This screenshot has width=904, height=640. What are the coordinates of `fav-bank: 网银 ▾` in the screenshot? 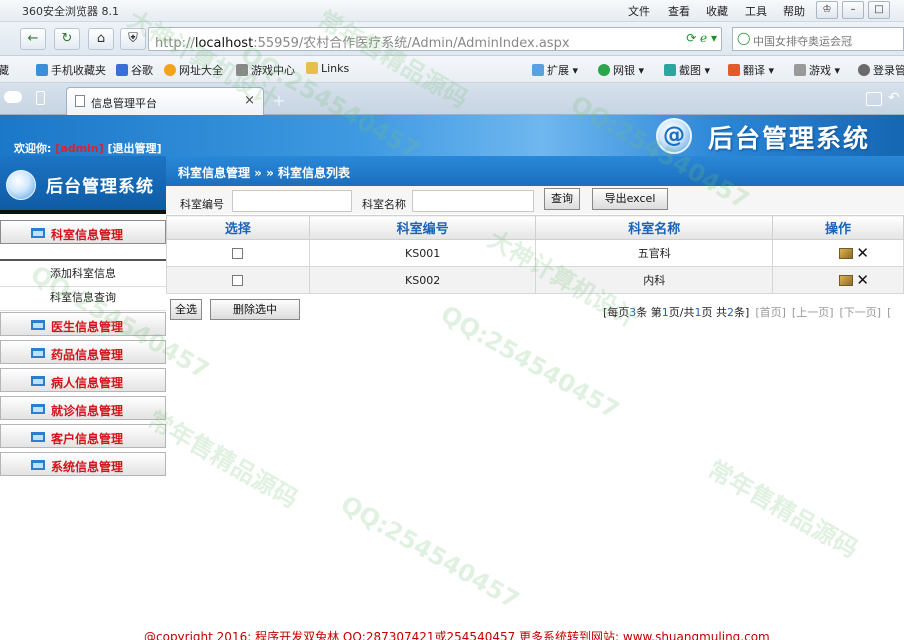 It's located at (621, 70).